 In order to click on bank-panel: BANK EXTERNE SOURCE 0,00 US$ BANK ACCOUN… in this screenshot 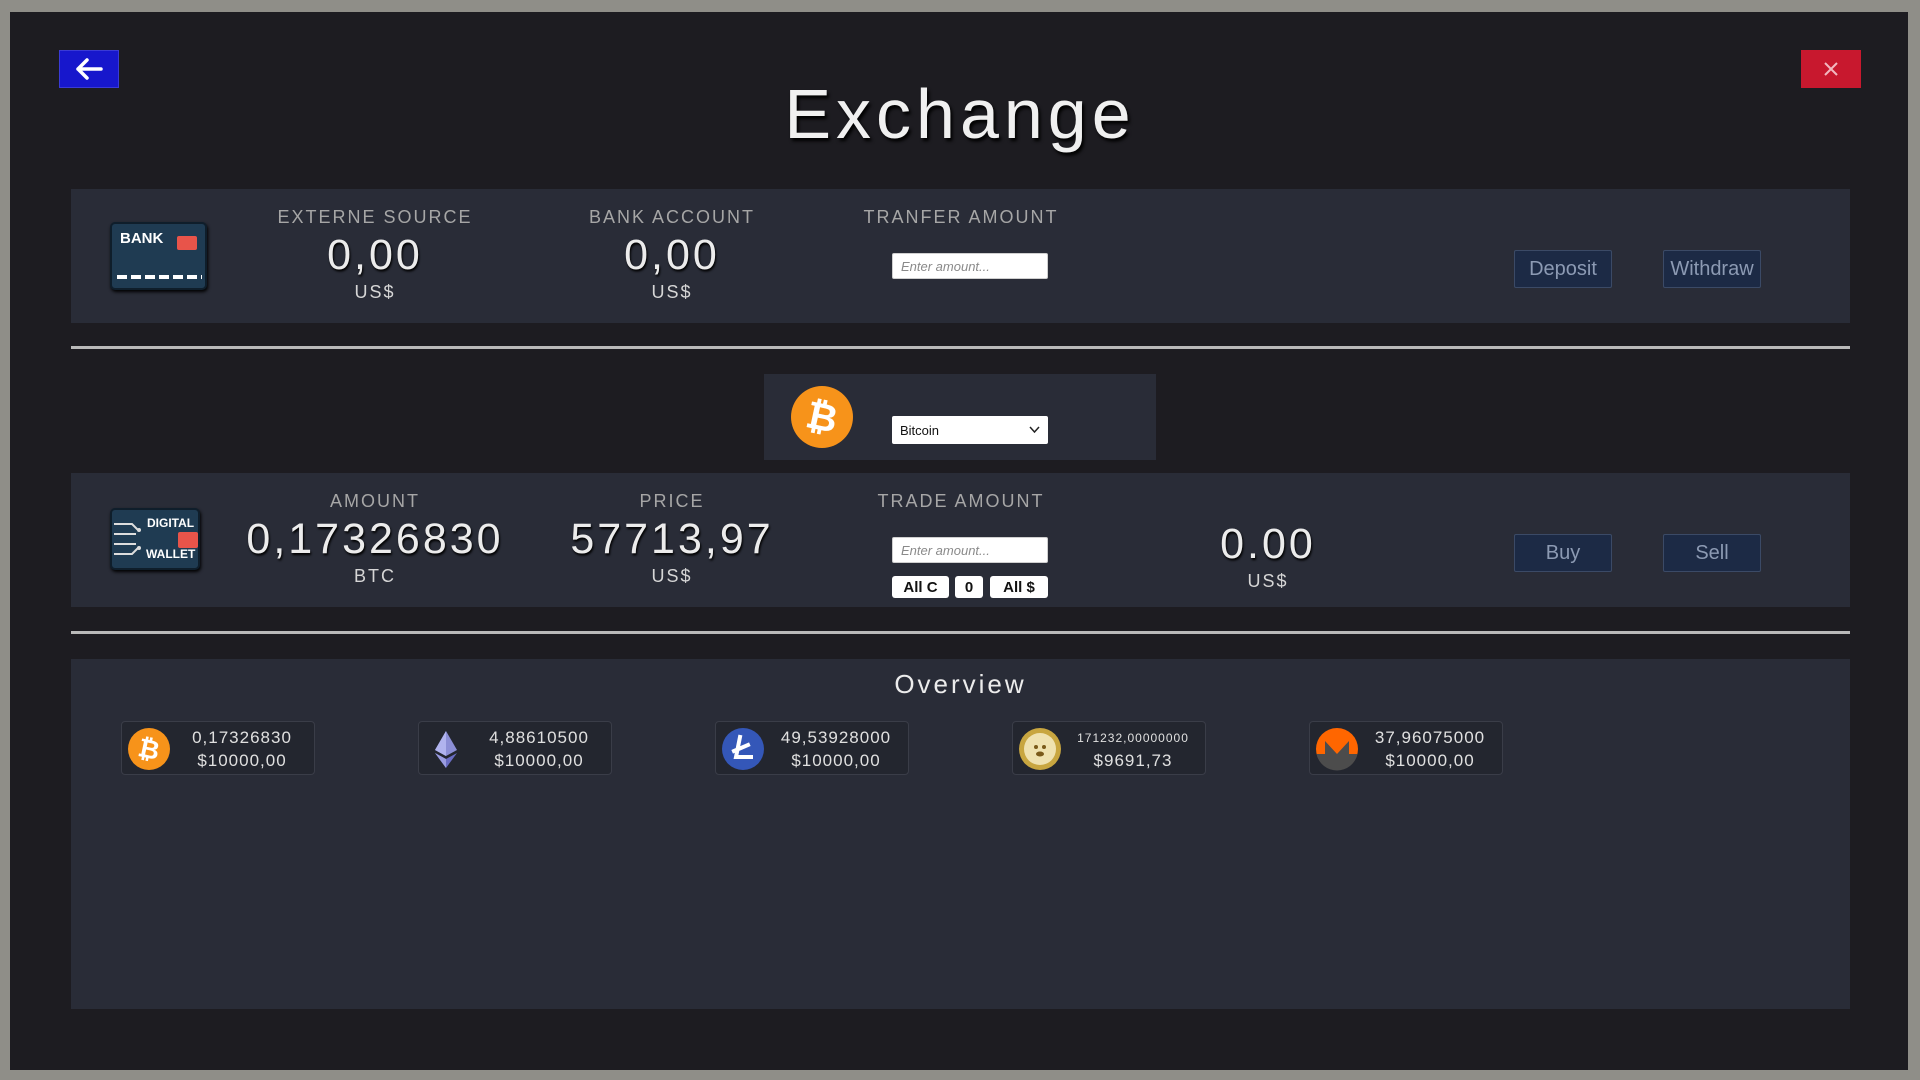, I will do `click(960, 256)`.